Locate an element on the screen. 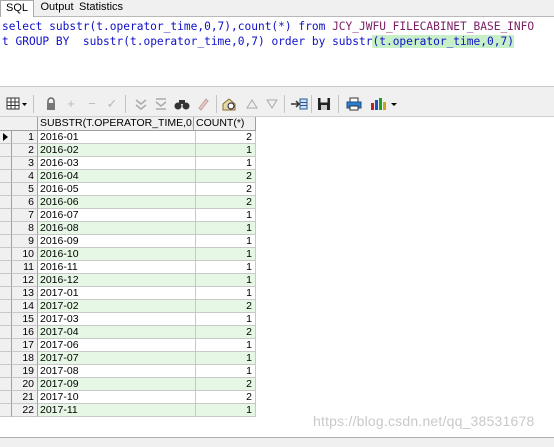 The height and width of the screenshot is (447, 554). table-row: 21 2017-10 2 is located at coordinates (128, 397).